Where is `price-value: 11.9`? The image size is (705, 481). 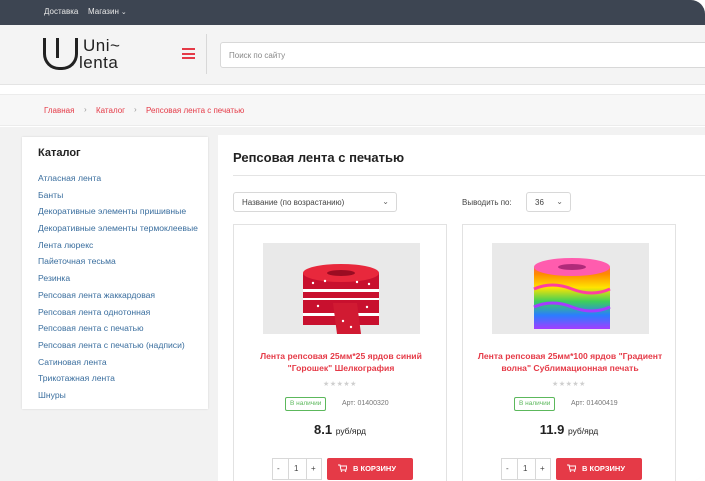 price-value: 11.9 is located at coordinates (552, 429).